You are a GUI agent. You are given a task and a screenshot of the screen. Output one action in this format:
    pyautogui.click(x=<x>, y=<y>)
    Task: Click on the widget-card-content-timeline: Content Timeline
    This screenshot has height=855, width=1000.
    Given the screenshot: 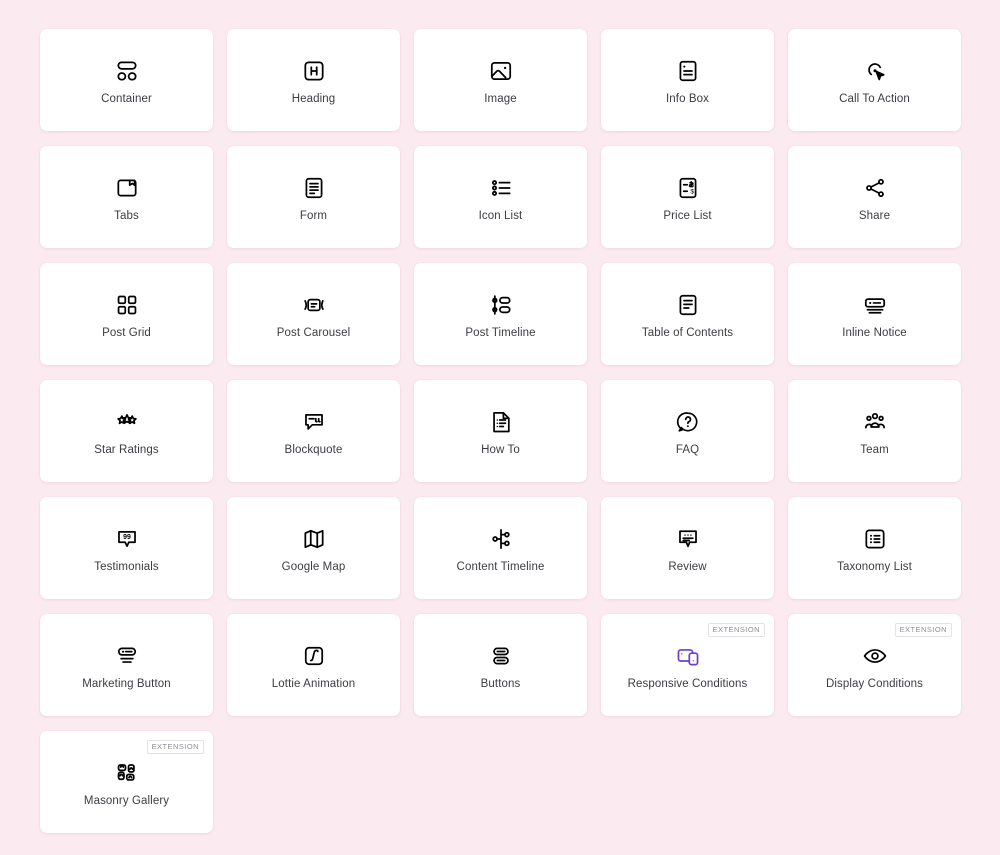 What is the action you would take?
    pyautogui.click(x=500, y=548)
    